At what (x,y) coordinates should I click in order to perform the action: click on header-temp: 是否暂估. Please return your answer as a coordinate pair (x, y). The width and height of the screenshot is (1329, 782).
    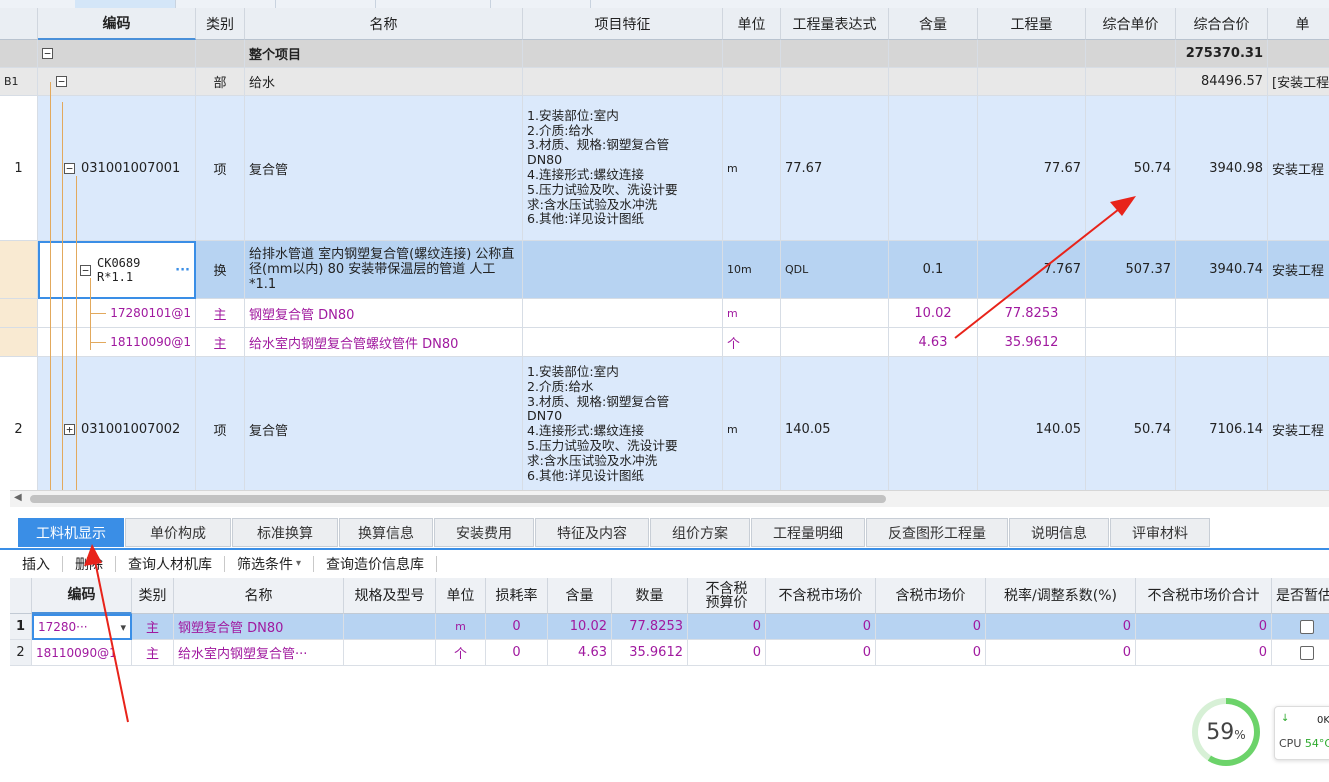
    Looking at the image, I should click on (1300, 596).